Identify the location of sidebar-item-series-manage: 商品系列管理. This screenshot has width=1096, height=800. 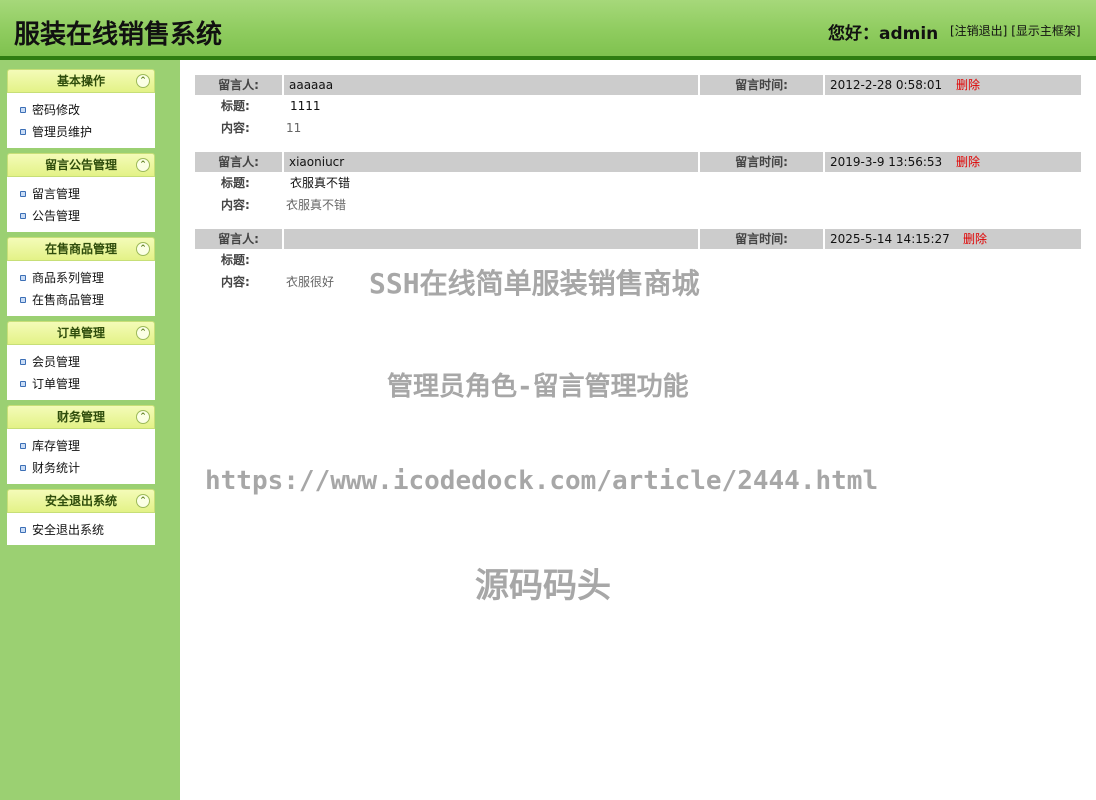
(81, 278).